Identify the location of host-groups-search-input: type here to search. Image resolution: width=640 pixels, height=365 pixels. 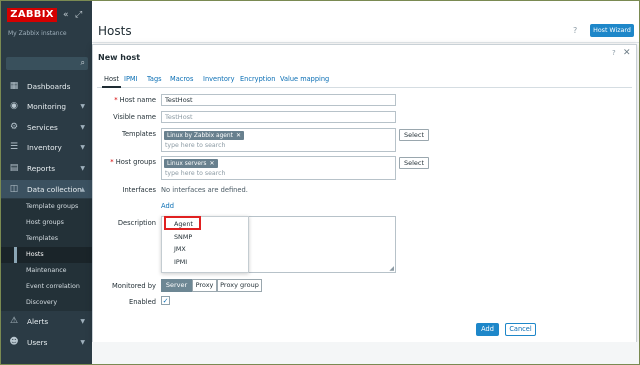
(195, 173).